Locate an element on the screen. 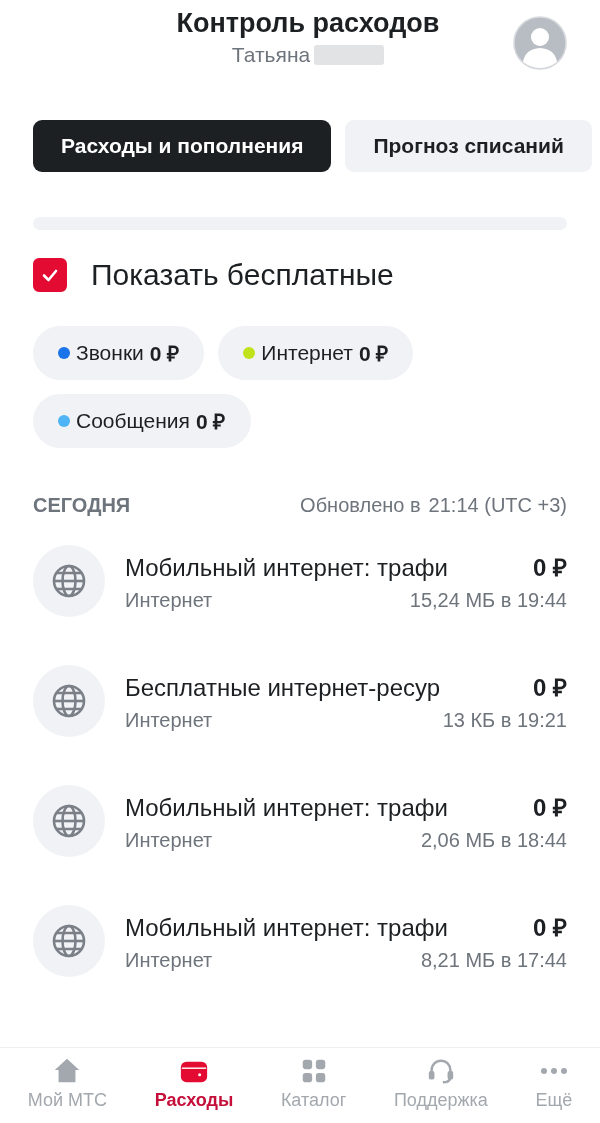 Image resolution: width=600 pixels, height=1123 pixels. category-chip: Интернет 0 ₽ is located at coordinates (316, 353).